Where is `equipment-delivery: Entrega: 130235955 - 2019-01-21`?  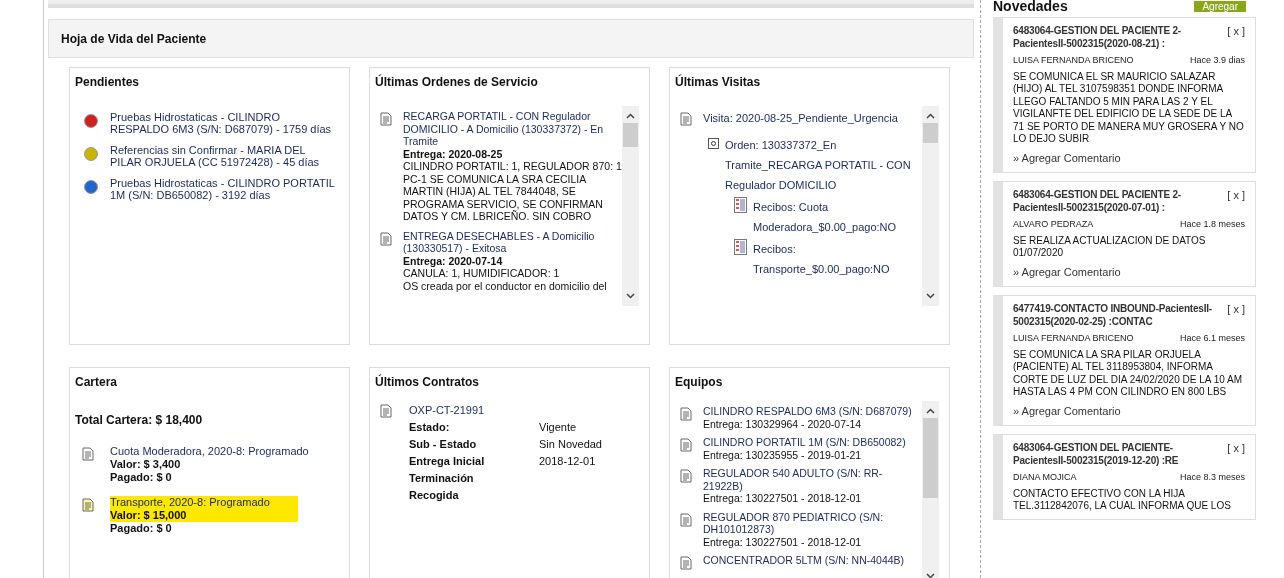 equipment-delivery: Entrega: 130235955 - 2019-01-21 is located at coordinates (783, 454).